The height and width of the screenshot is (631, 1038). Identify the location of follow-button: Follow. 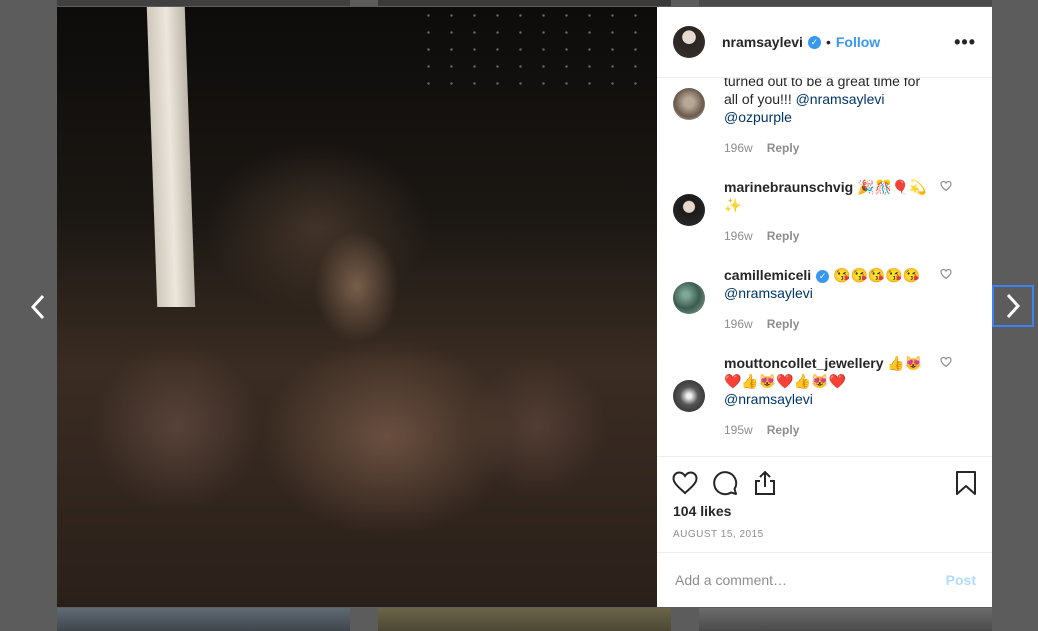
(858, 42).